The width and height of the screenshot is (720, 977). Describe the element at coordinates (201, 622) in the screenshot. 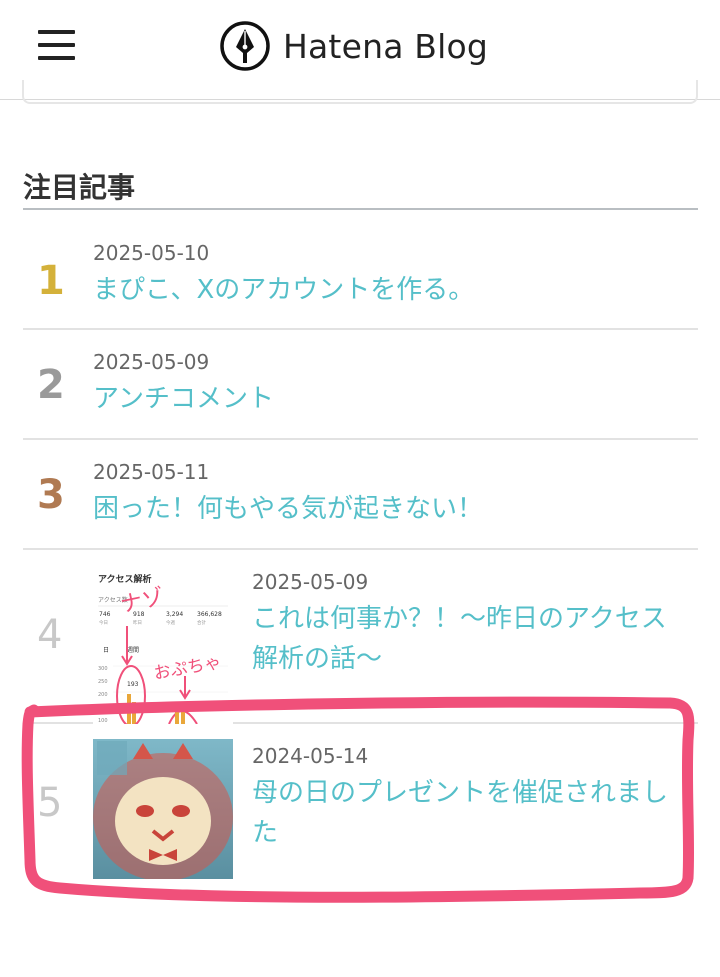

I see `thumb-stat-label: 合計` at that location.